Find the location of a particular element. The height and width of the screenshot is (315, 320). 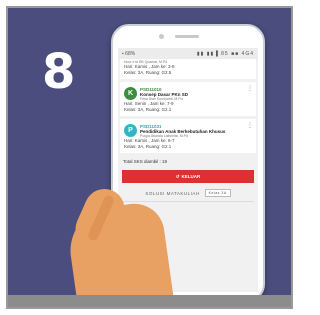

status-right: ▮▮ ▮▮▐ 85 ■■ 4G4 is located at coordinates (225, 53).